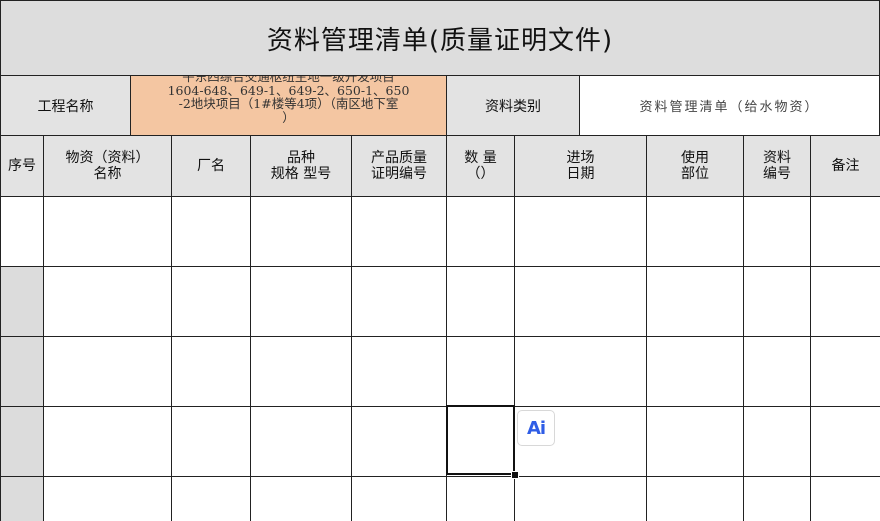 The height and width of the screenshot is (521, 880). Describe the element at coordinates (301, 158) in the screenshot. I see `column-header-line1: 品种` at that location.